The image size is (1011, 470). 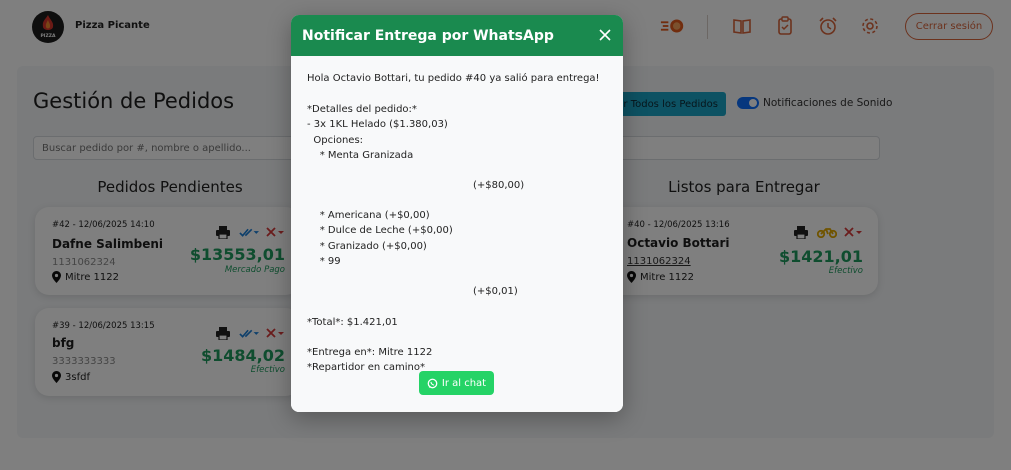 I want to click on modal-header: Notificar Entrega por WhatsApp, so click(x=457, y=35).